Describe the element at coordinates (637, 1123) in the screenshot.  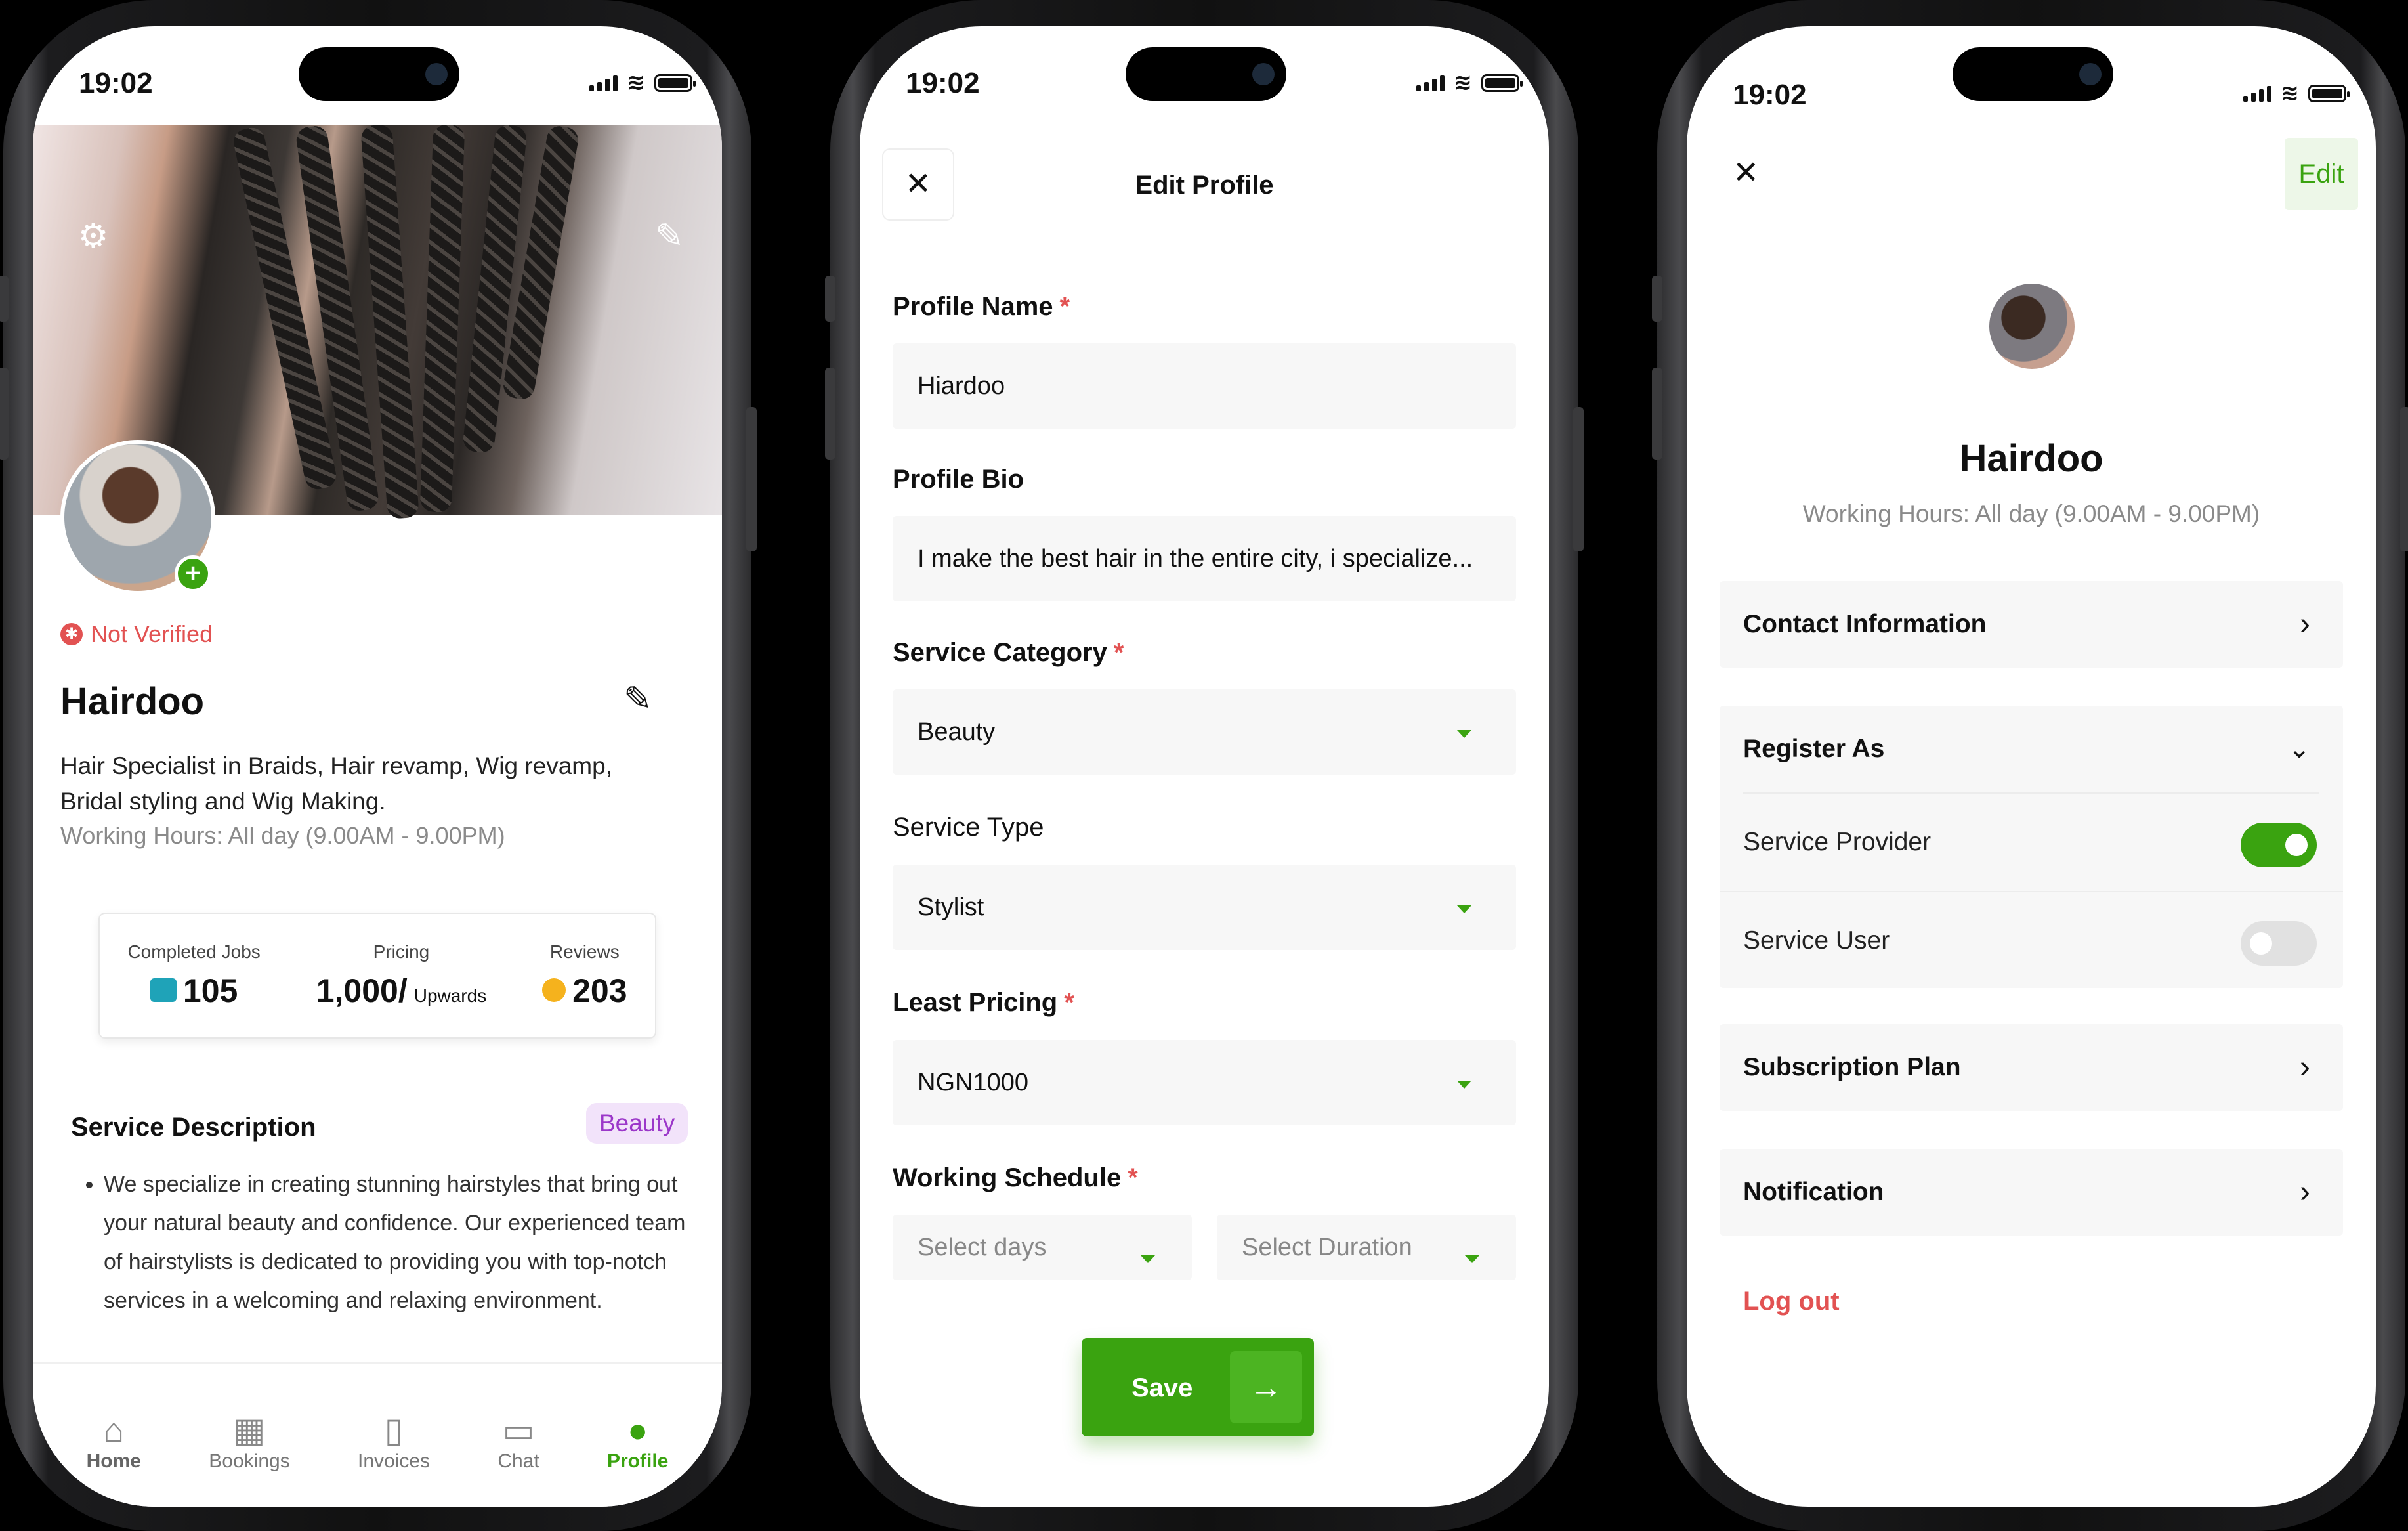
I see `category-tag: Beauty` at that location.